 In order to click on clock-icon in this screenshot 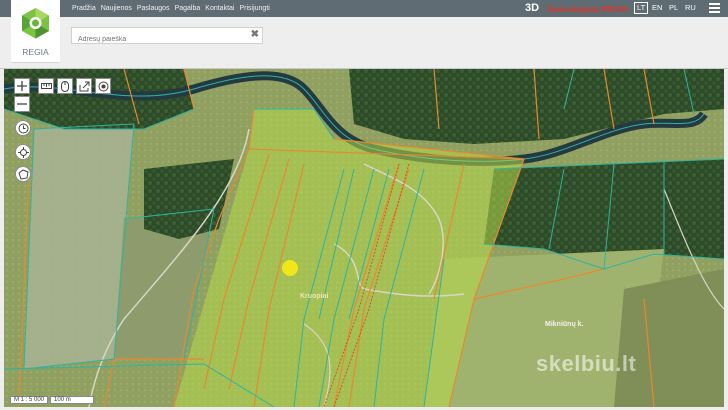, I will do `click(23, 128)`.